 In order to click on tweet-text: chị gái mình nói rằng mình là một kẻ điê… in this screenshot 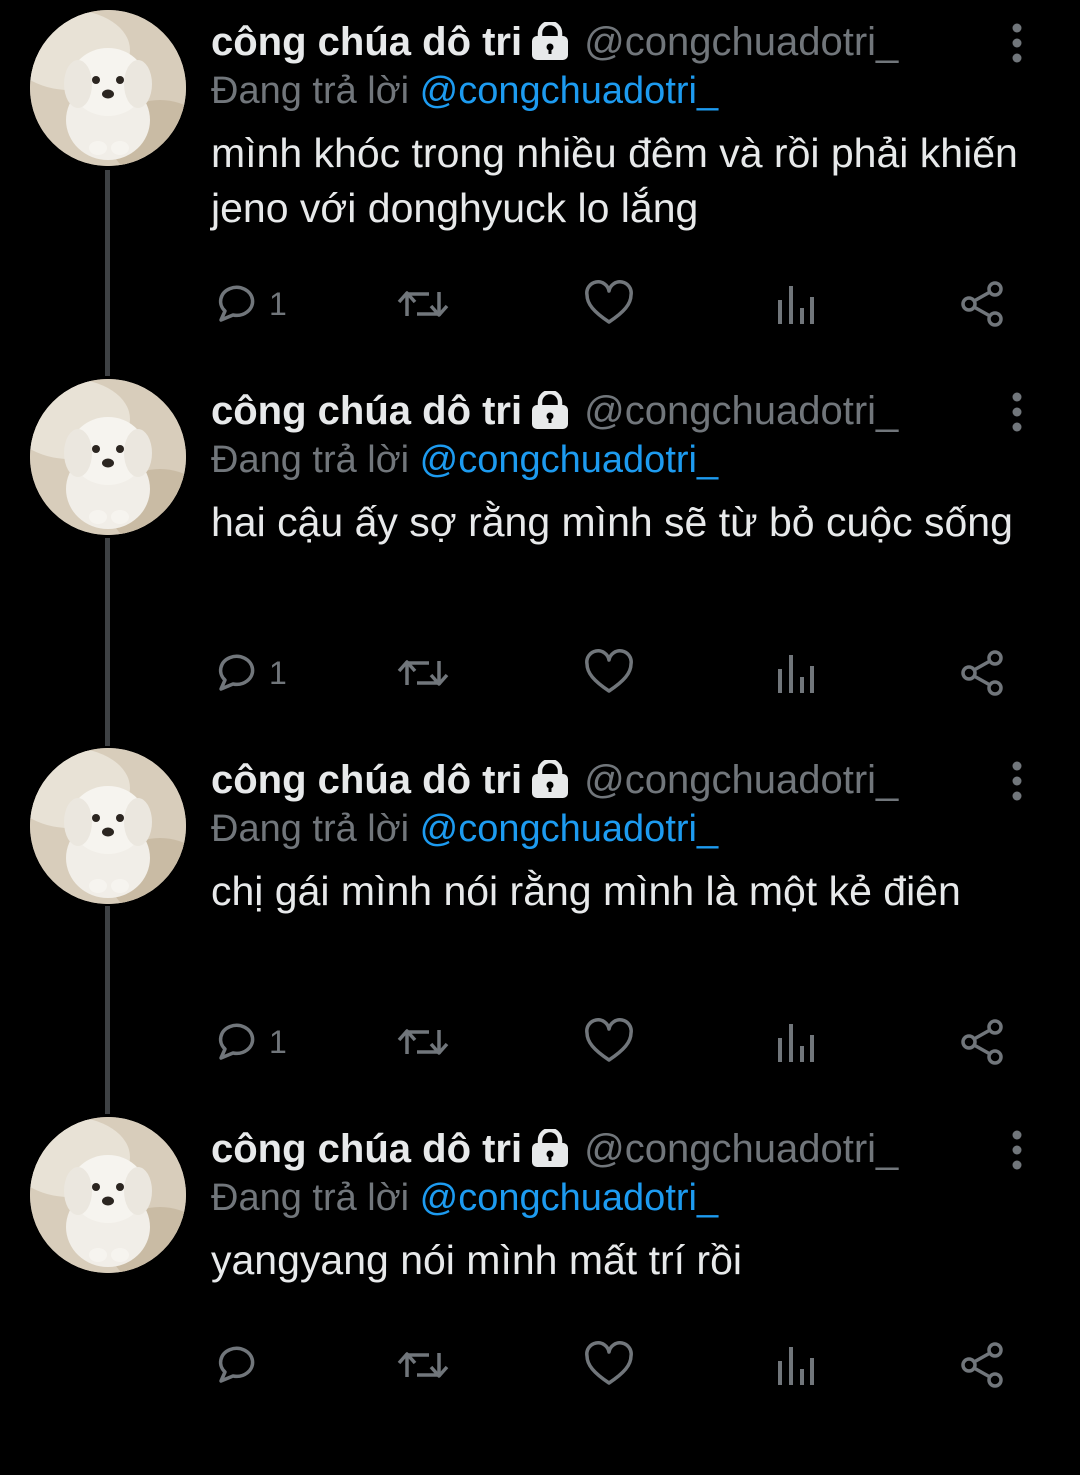, I will do `click(586, 891)`.